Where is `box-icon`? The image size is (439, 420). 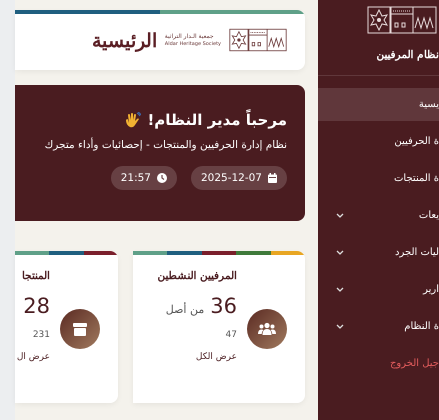 box-icon is located at coordinates (80, 329).